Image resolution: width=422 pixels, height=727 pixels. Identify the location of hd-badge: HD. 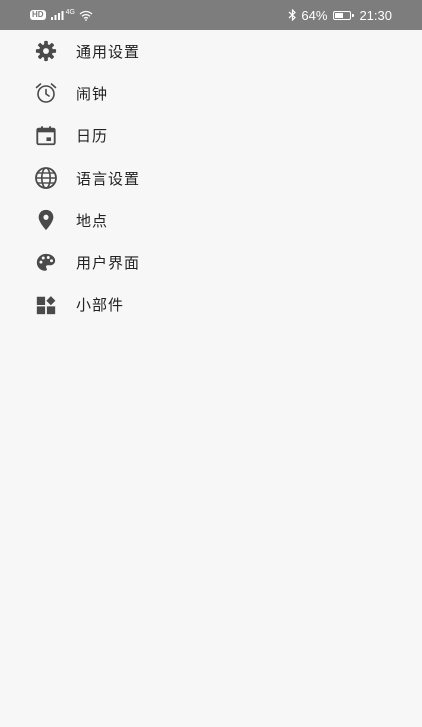
(38, 15).